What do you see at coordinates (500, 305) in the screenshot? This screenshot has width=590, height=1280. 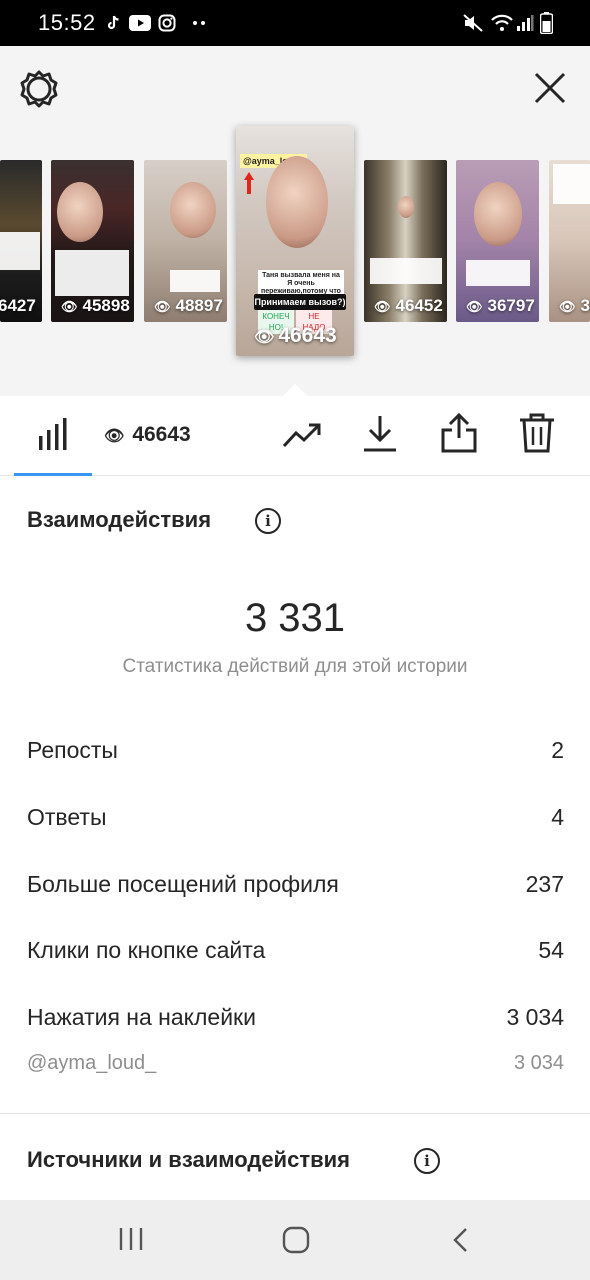 I see `story-views: 👁 36797` at bounding box center [500, 305].